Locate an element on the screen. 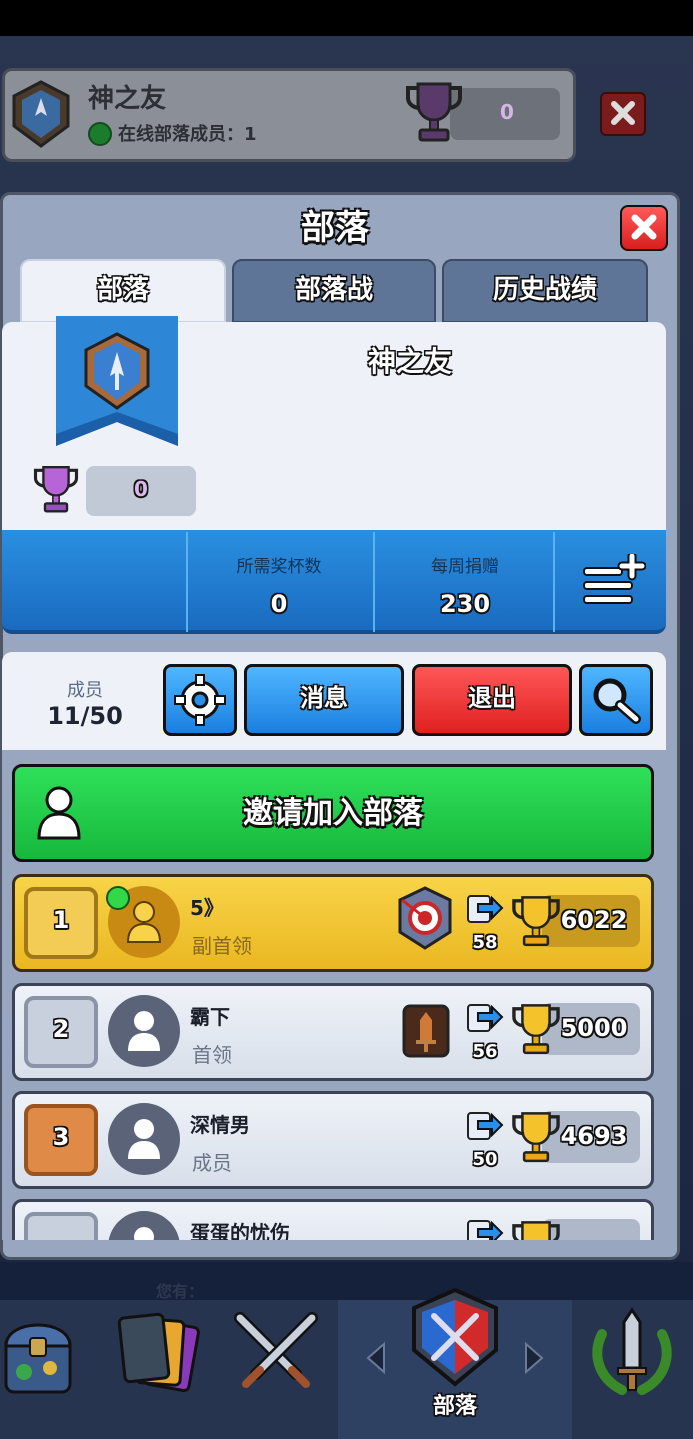 Image resolution: width=693 pixels, height=1439 pixels. leave-label: 退出 is located at coordinates (492, 698).